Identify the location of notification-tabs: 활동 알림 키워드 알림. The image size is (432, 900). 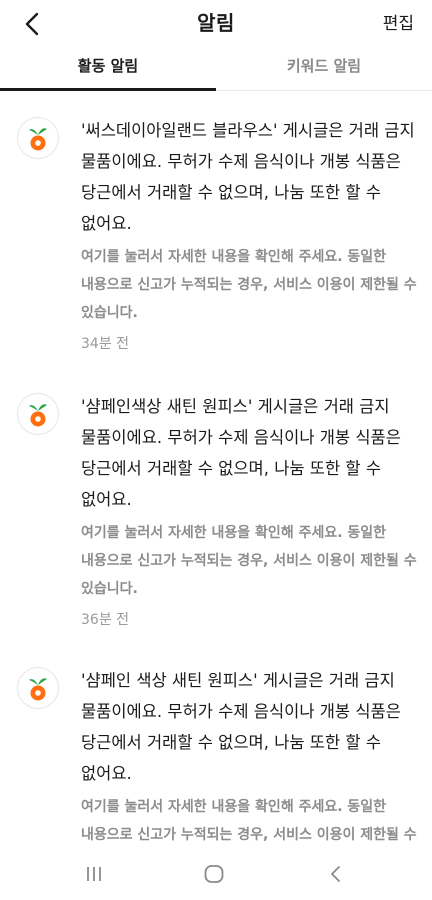
(216, 67).